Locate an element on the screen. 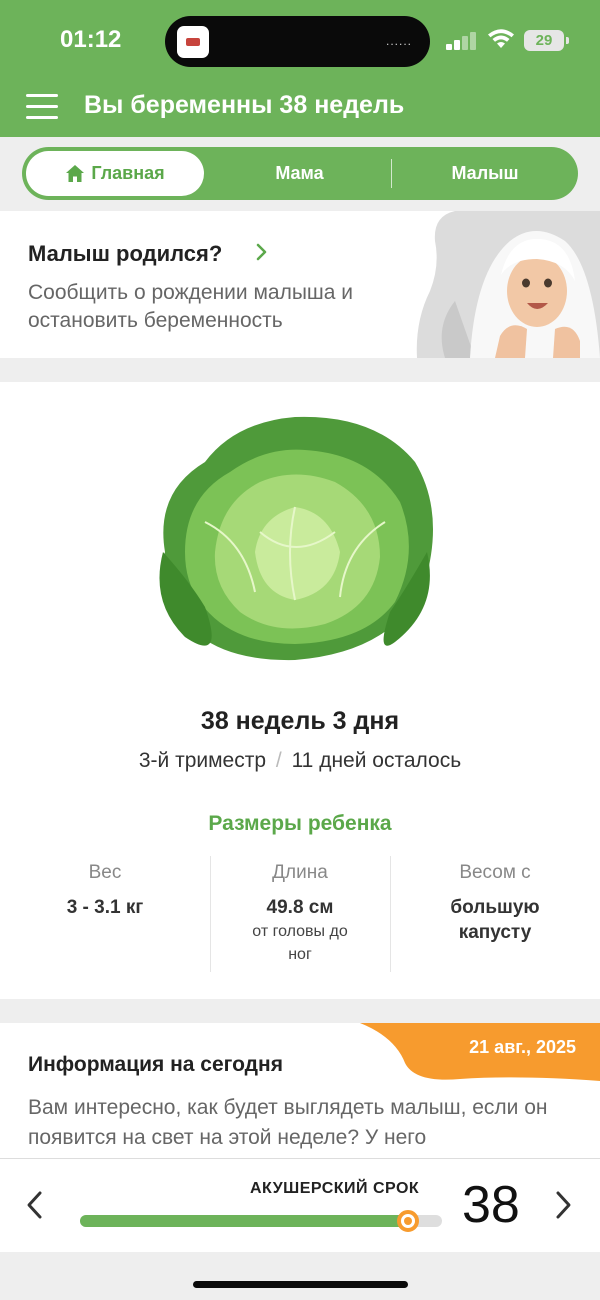 The image size is (600, 1300). wifi-icon is located at coordinates (501, 38).